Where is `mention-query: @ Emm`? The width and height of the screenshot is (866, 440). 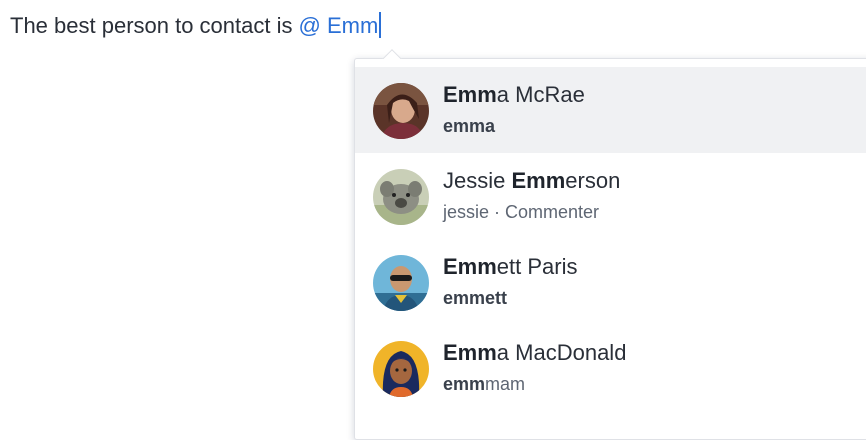
mention-query: @ Emm is located at coordinates (339, 25).